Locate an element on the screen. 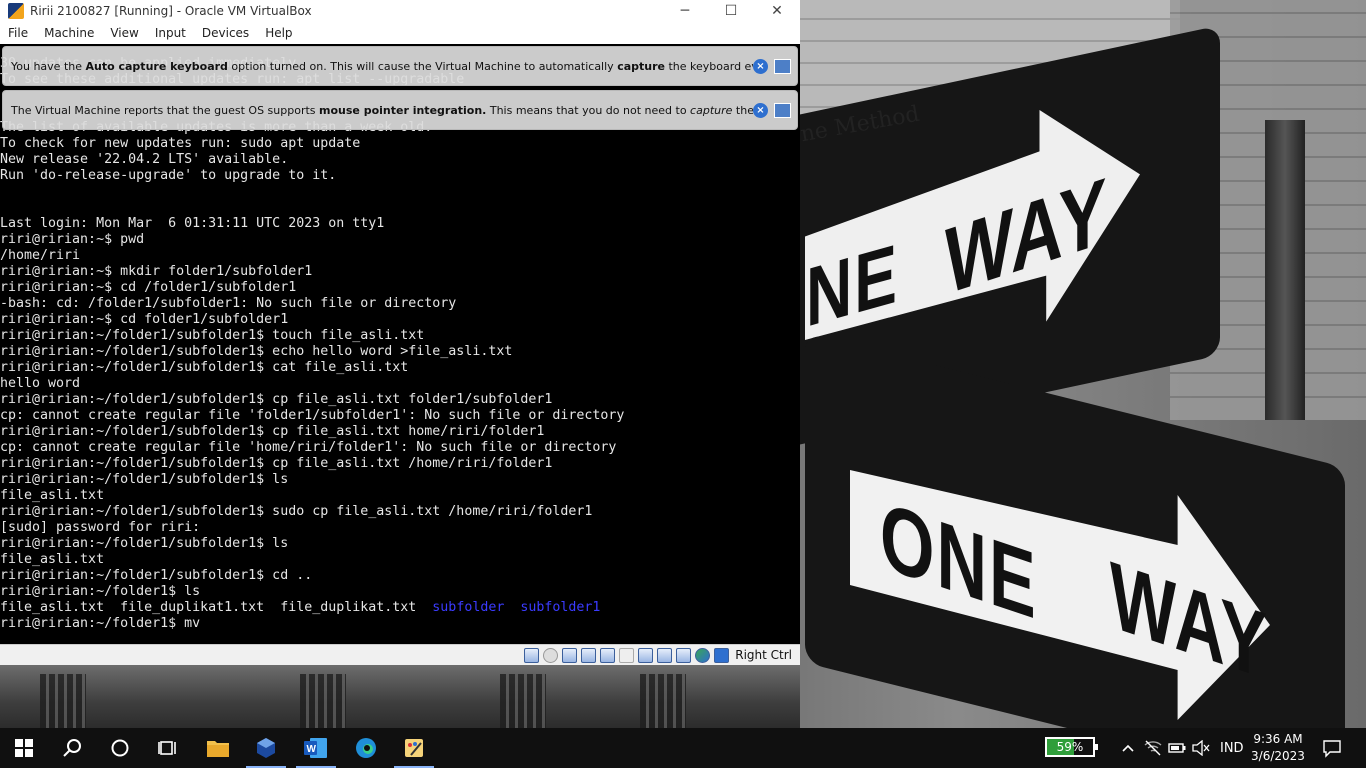 The width and height of the screenshot is (1366, 768). notice1-dont-show-icon is located at coordinates (782, 66).